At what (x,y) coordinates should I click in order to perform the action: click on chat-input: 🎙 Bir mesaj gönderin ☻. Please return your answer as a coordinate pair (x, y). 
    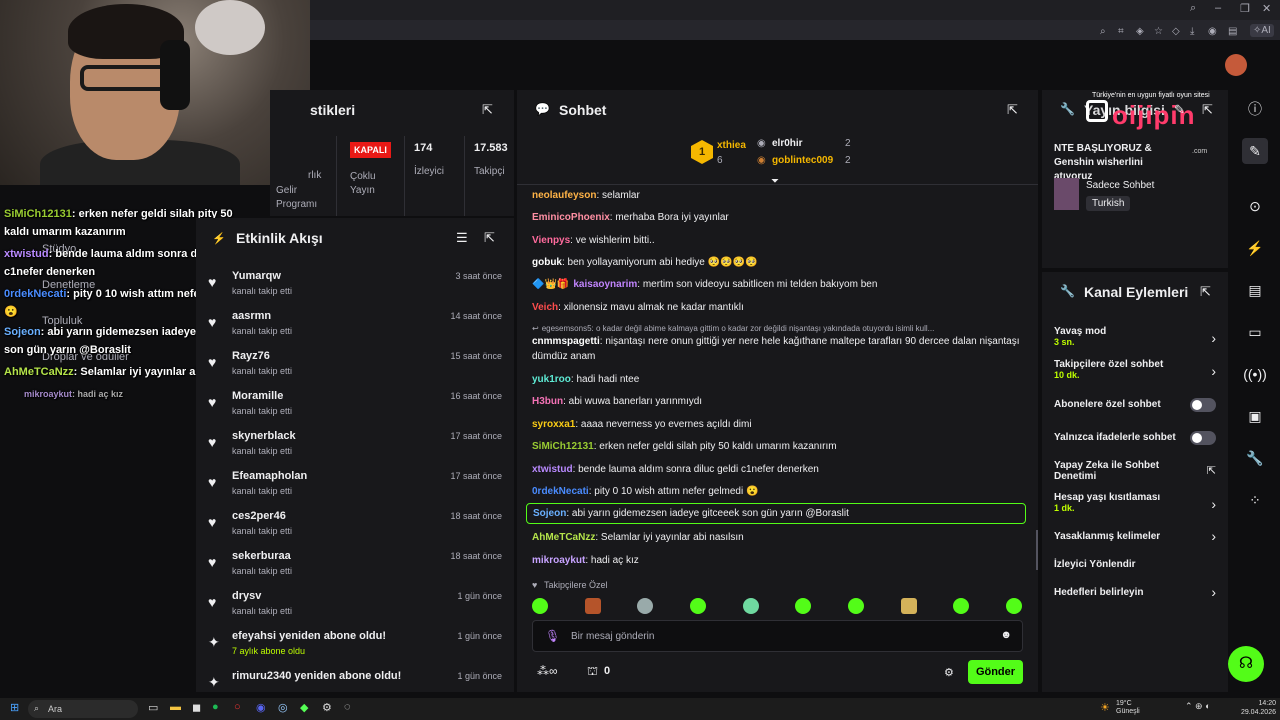
    Looking at the image, I should click on (777, 636).